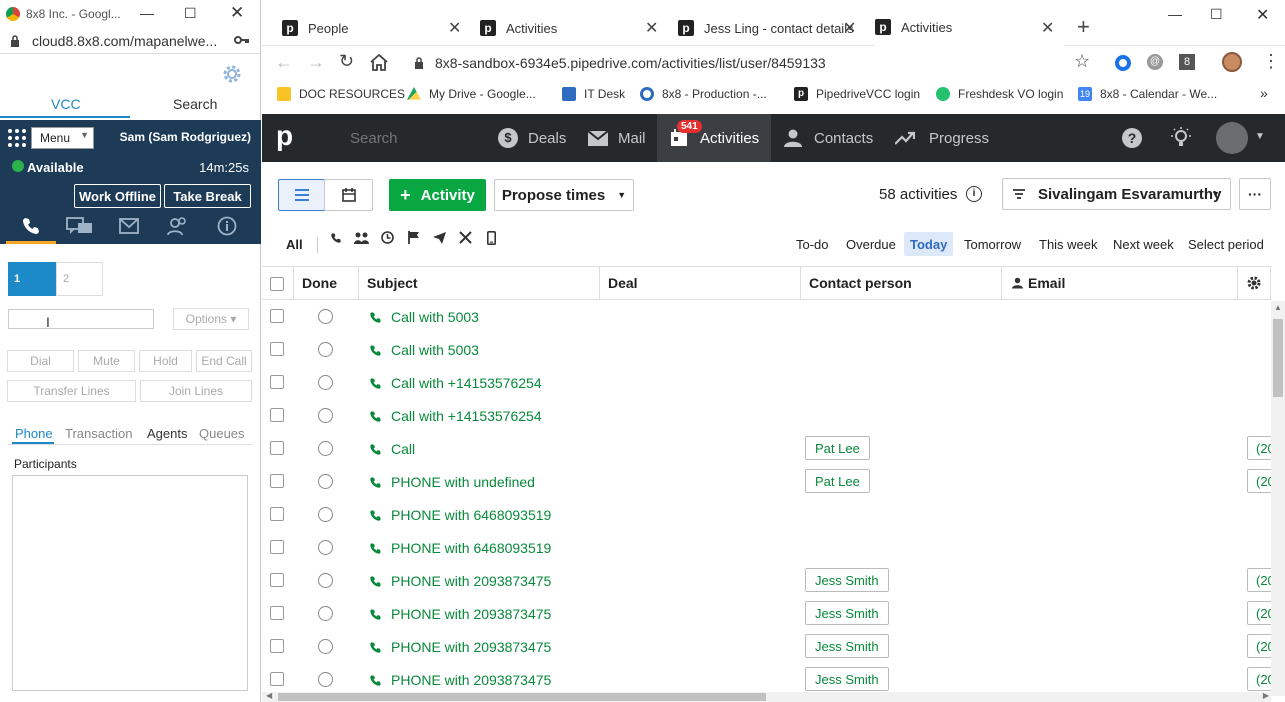 This screenshot has height=702, width=1285. I want to click on mute-button: Mute, so click(106, 361).